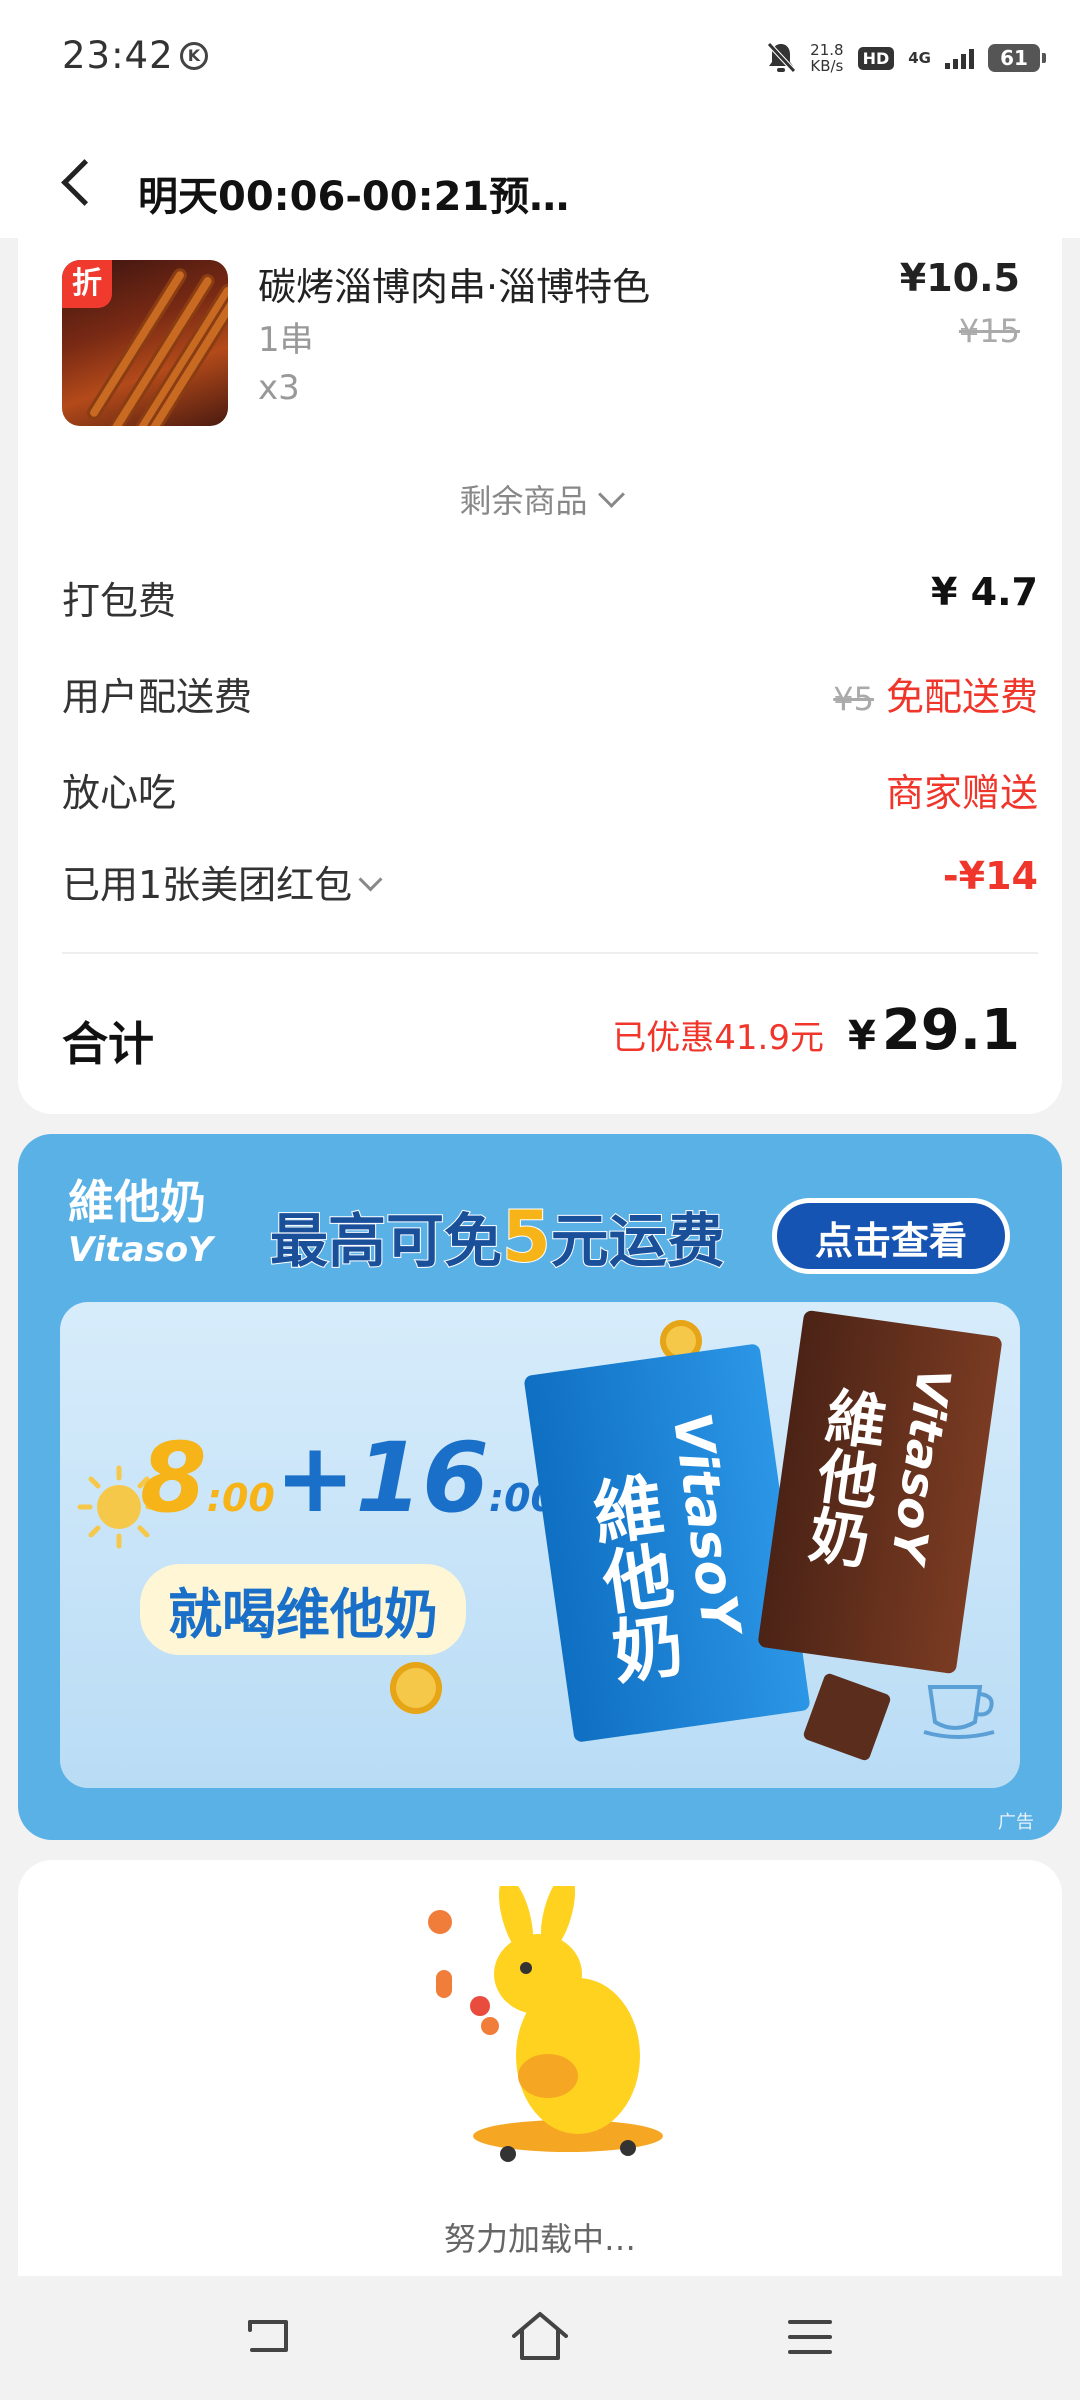 This screenshot has width=1080, height=2400. What do you see at coordinates (880, 1492) in the screenshot?
I see `soy-milk-pack-chocolate: 維他奶 VitasoY` at bounding box center [880, 1492].